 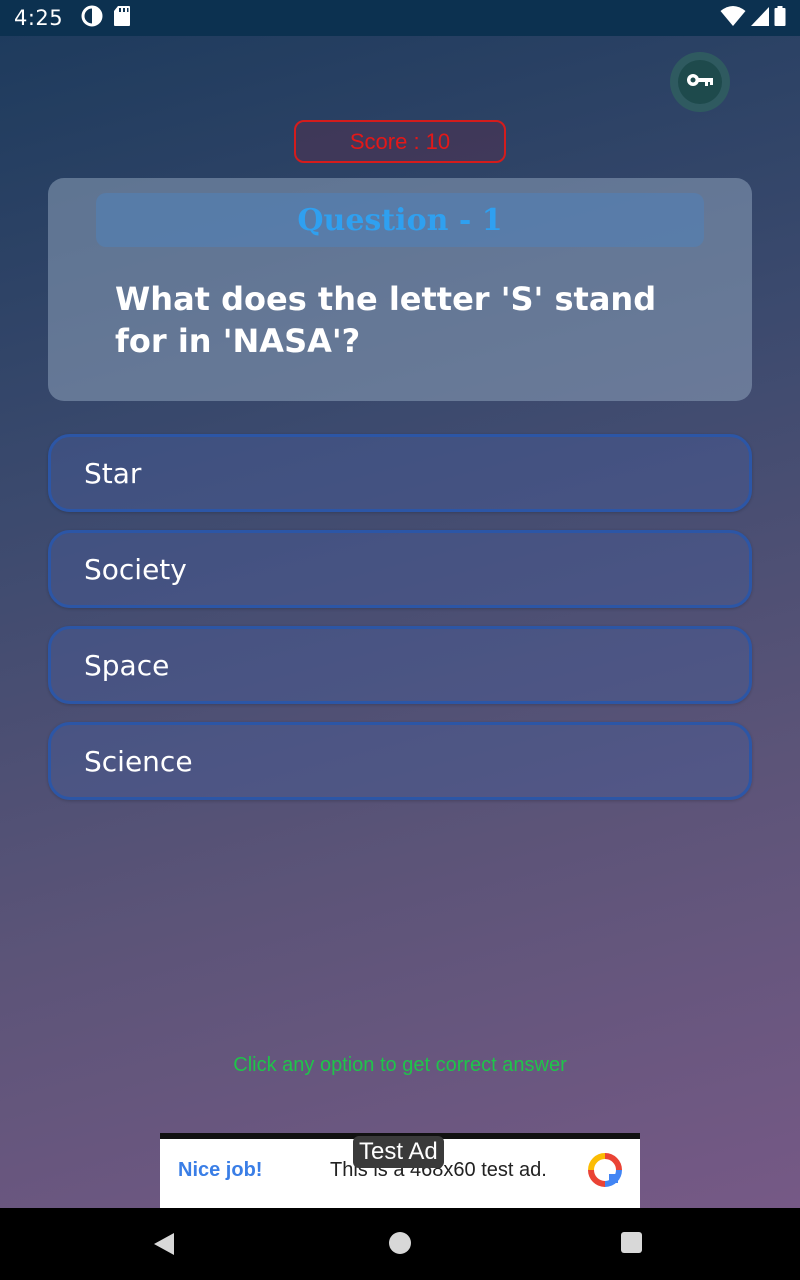 What do you see at coordinates (400, 1065) in the screenshot?
I see `hint-text: Click any option to get correct answer` at bounding box center [400, 1065].